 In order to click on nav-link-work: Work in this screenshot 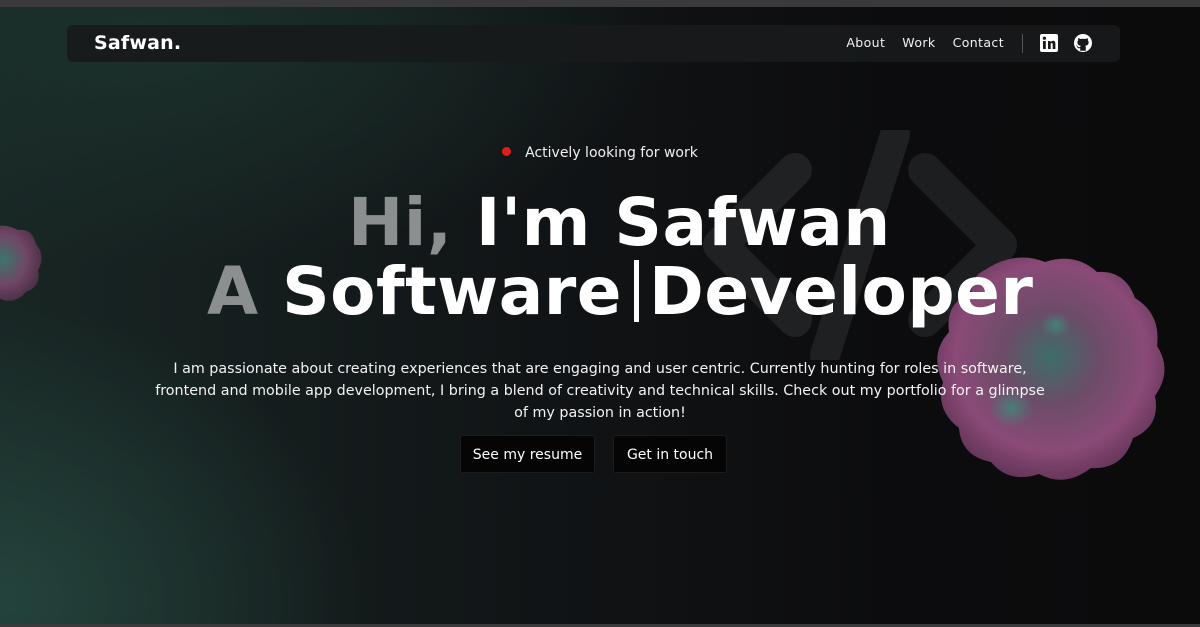, I will do `click(918, 42)`.